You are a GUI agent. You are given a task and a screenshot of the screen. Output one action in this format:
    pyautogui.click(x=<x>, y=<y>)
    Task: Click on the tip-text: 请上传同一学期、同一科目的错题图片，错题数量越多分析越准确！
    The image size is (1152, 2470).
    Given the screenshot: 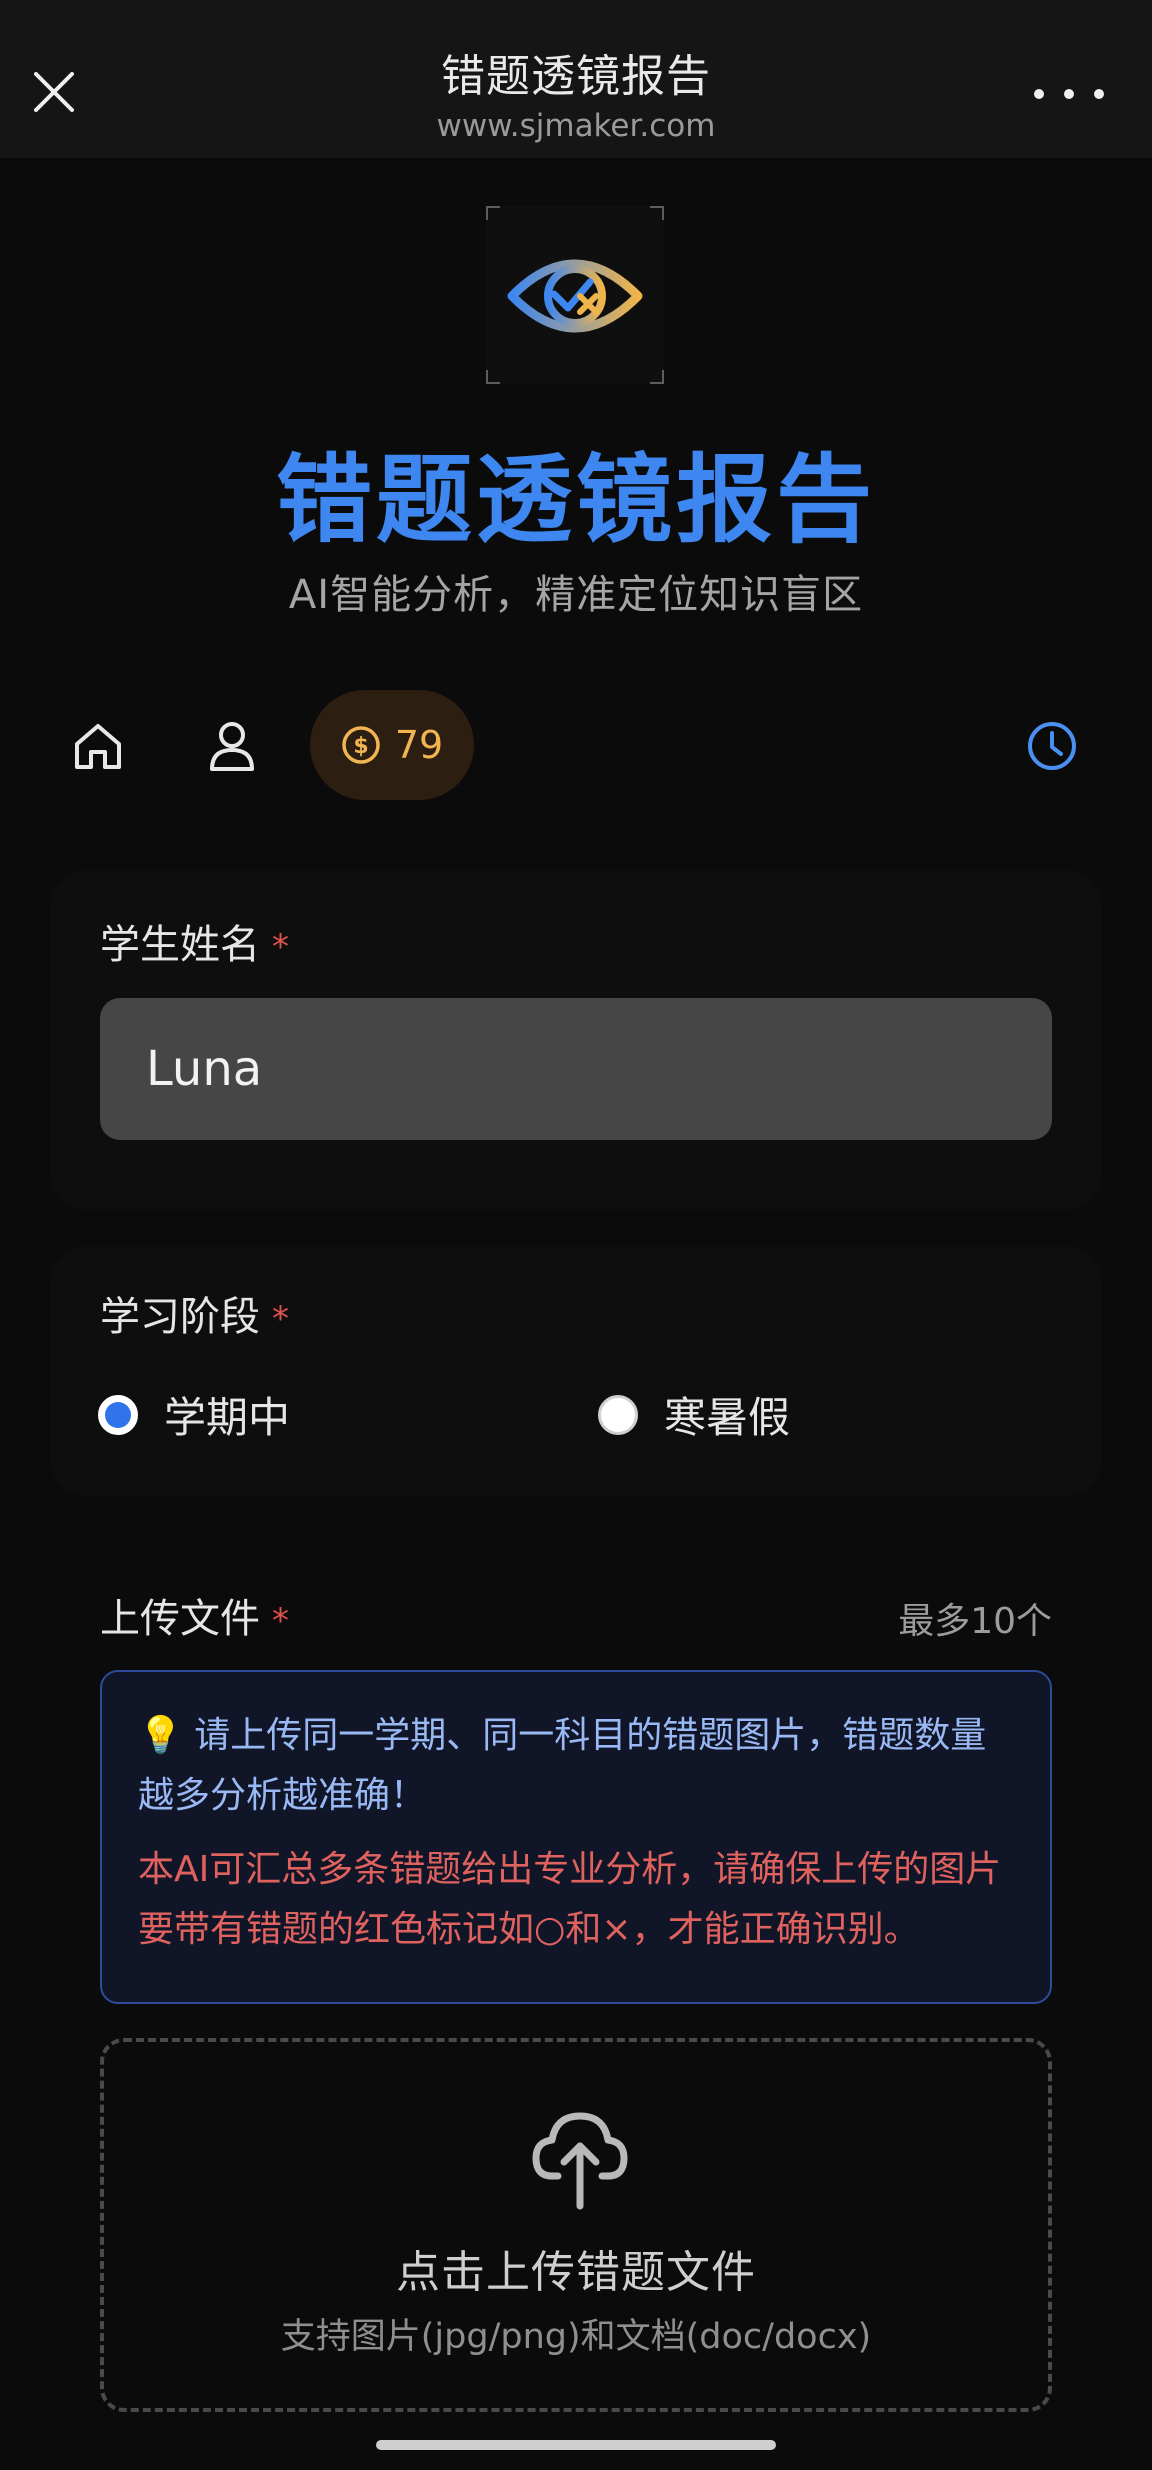 What is the action you would take?
    pyautogui.click(x=562, y=1765)
    